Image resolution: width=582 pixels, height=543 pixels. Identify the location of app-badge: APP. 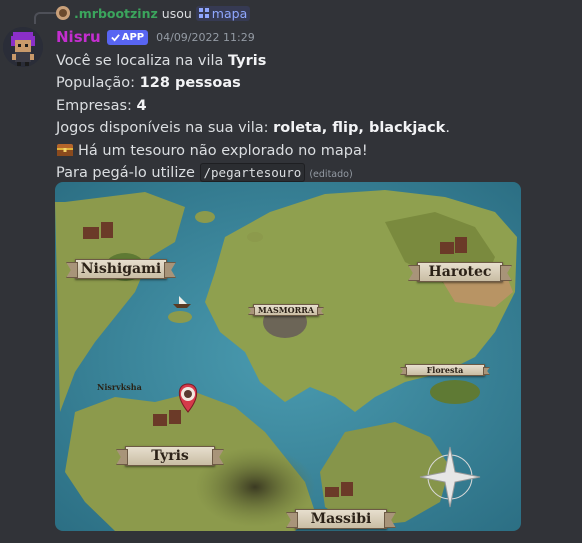
(127, 37).